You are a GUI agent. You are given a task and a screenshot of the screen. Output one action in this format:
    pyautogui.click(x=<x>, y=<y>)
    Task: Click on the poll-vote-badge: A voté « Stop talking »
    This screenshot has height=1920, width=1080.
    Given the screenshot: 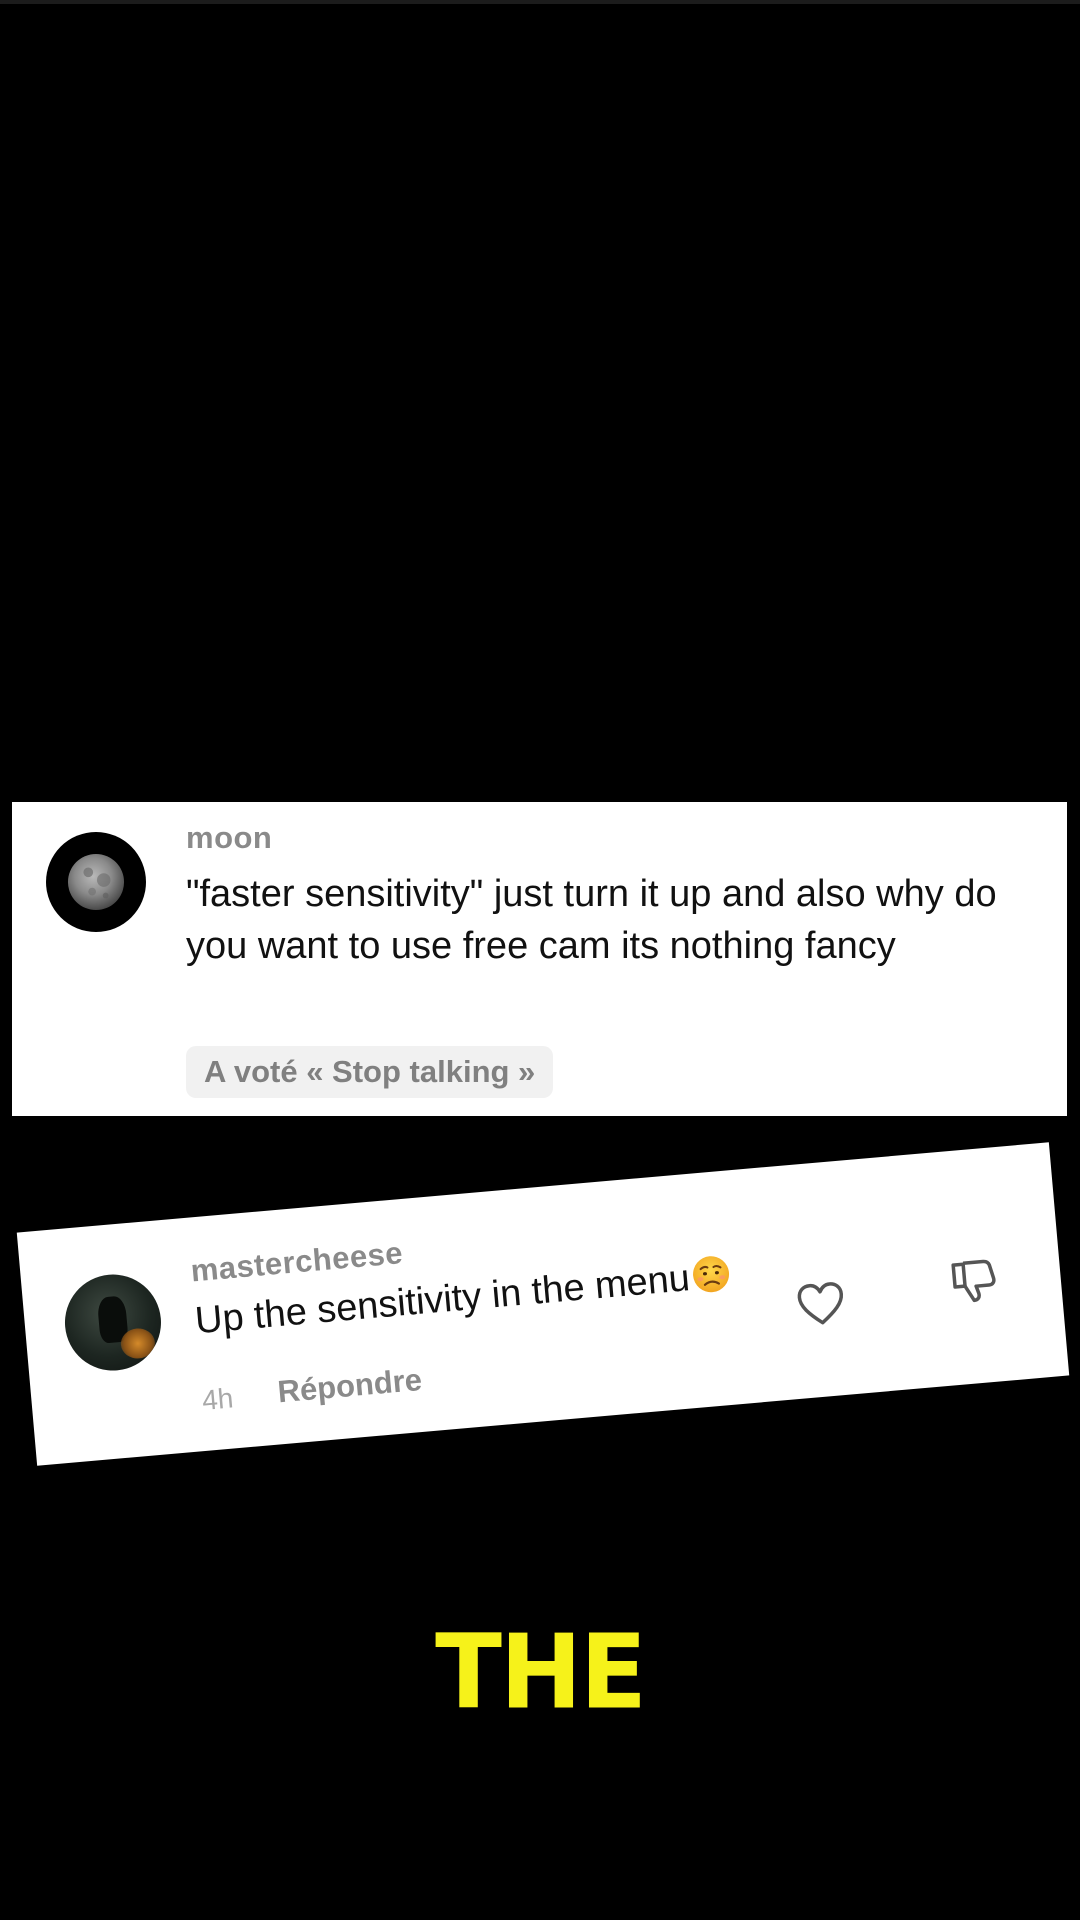 What is the action you would take?
    pyautogui.click(x=370, y=1072)
    